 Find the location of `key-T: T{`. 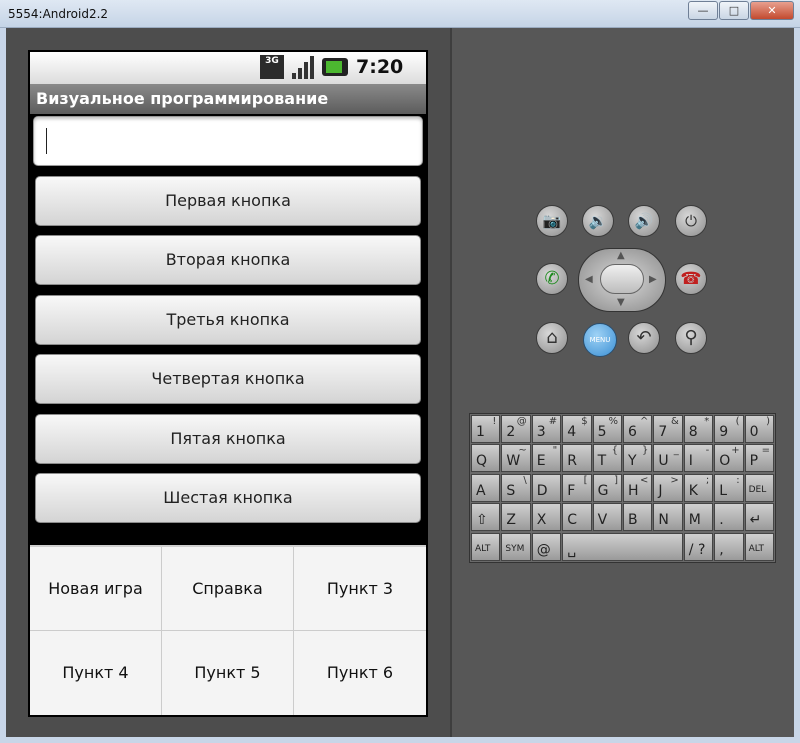

key-T: T{ is located at coordinates (607, 458).